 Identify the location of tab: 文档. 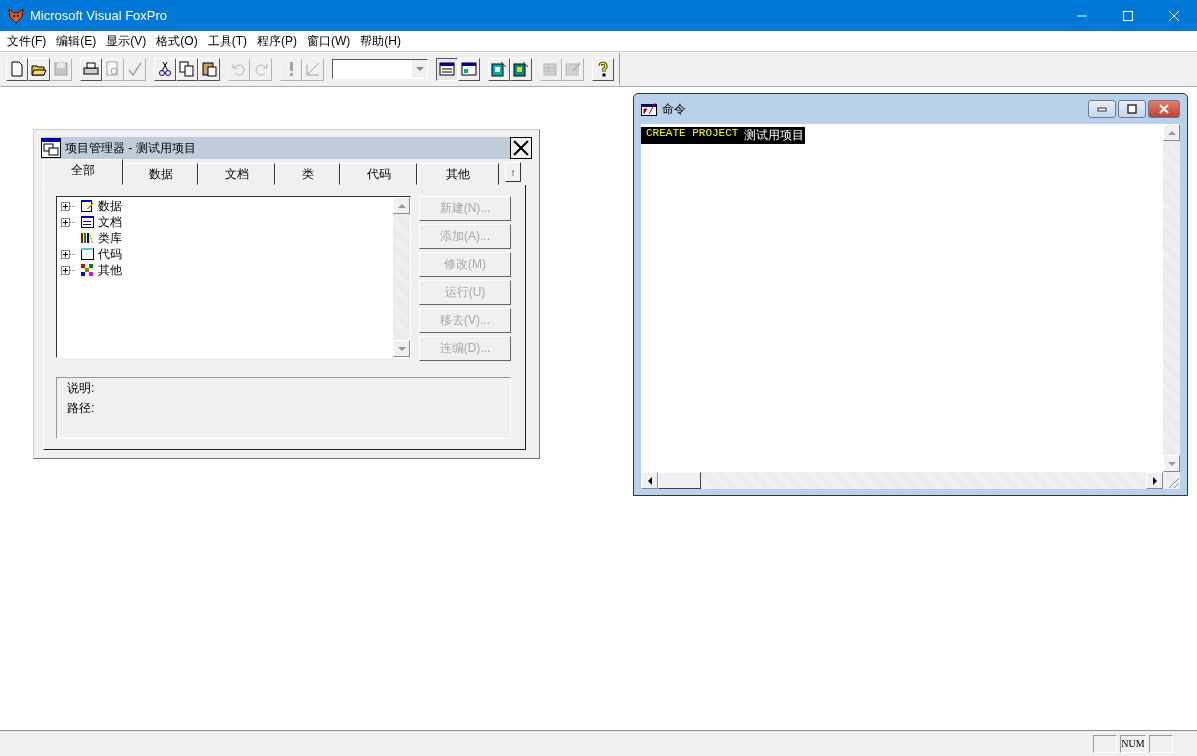
(236, 174).